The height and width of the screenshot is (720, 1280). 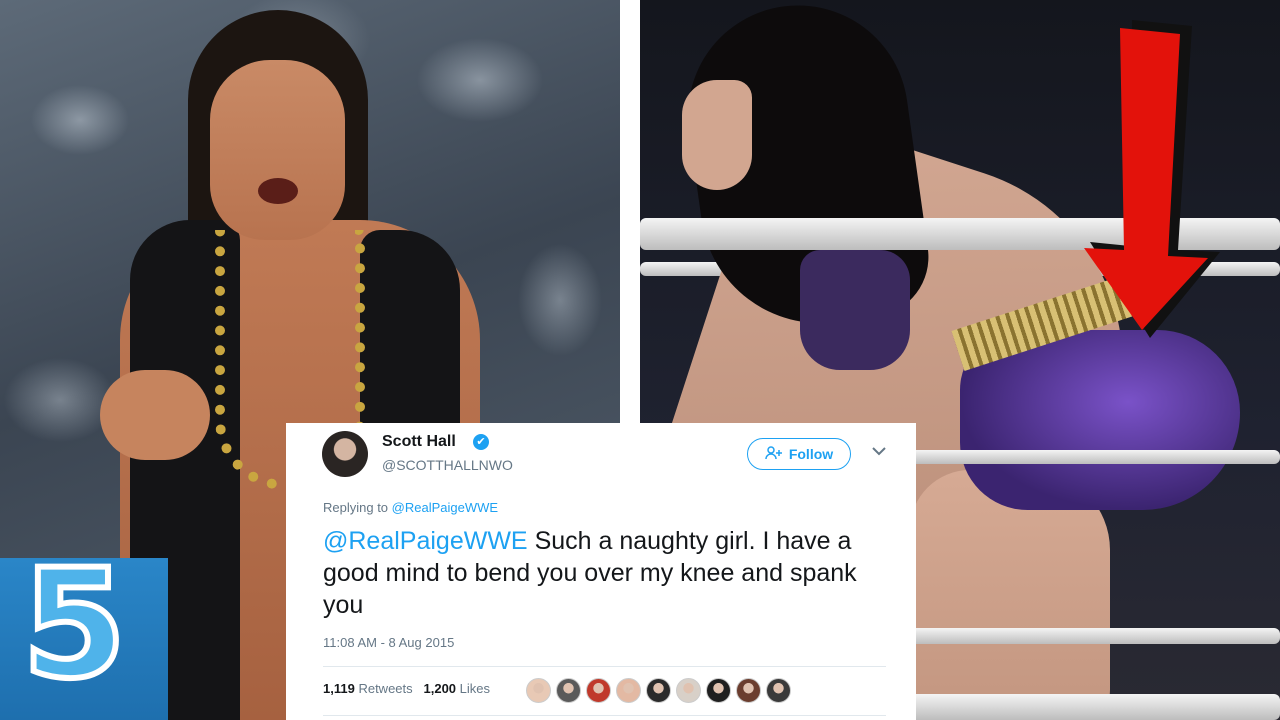 I want to click on replying-to: Replying to @RealPaigeWWE, so click(x=410, y=507).